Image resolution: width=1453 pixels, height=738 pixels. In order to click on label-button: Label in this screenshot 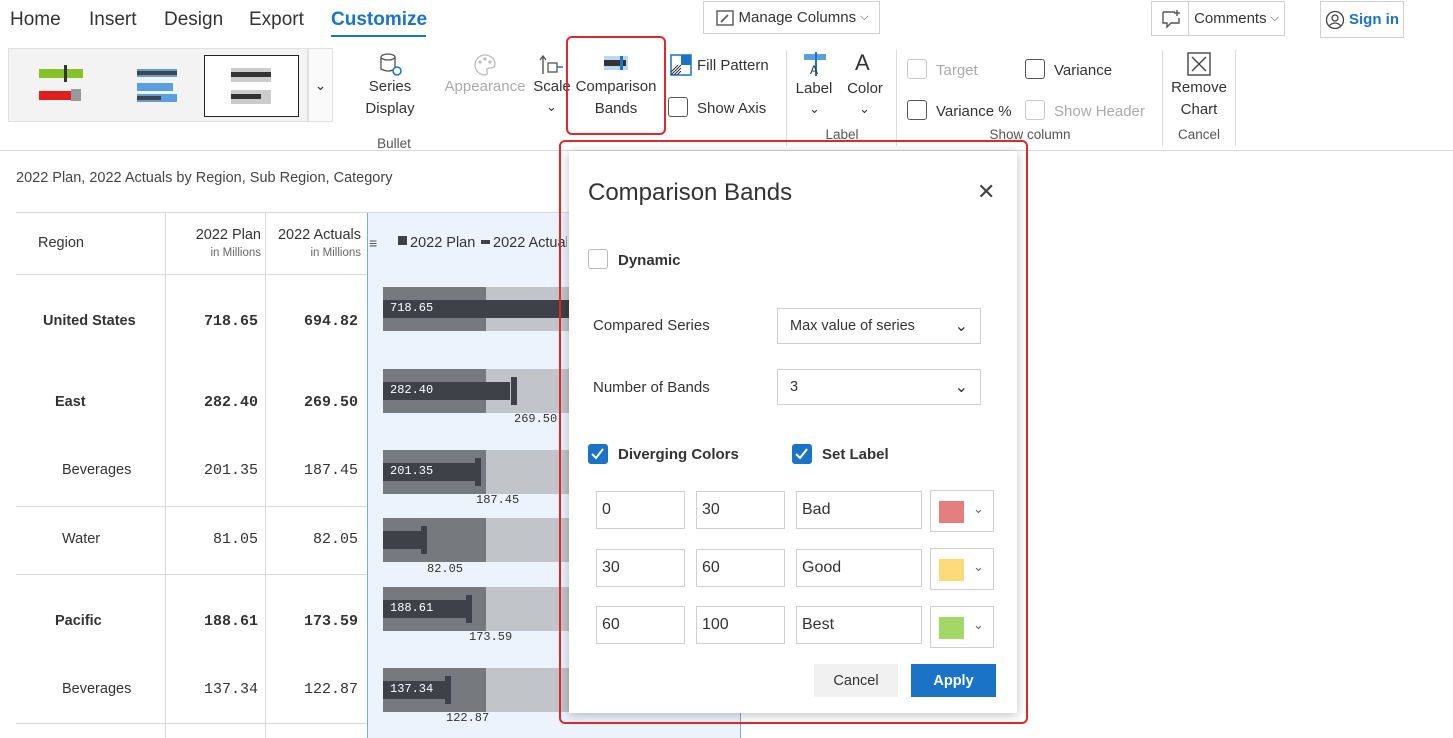, I will do `click(814, 89)`.